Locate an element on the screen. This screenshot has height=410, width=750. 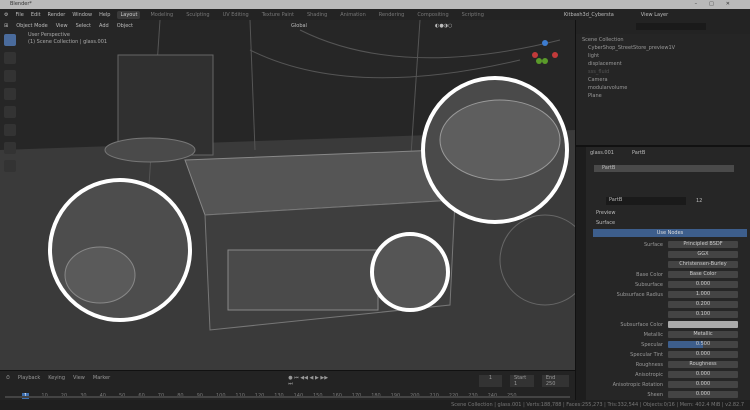
scale-tool-icon is located at coordinates (10, 112).